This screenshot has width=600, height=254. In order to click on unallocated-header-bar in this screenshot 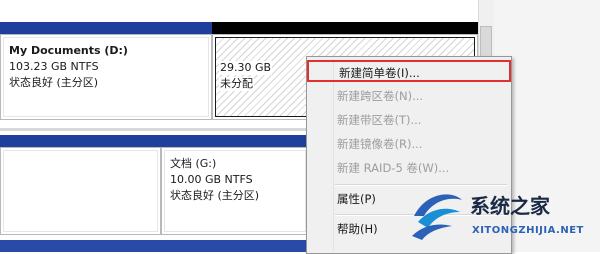, I will do `click(345, 28)`.